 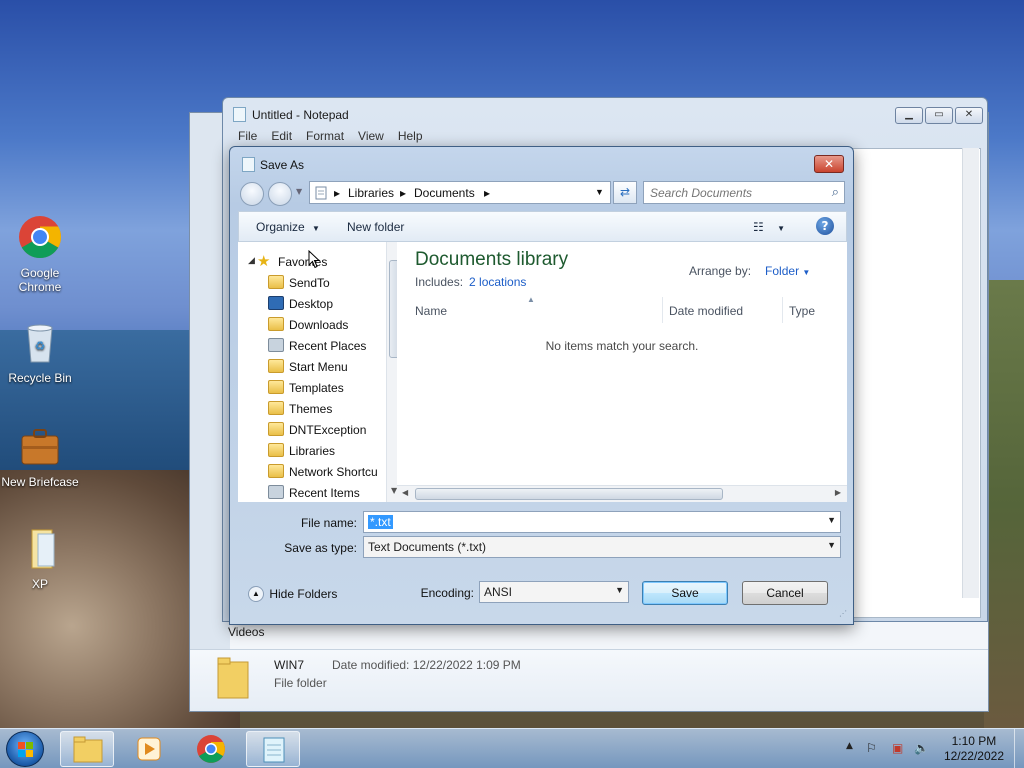 I want to click on taskbar: ▲ ⚐ ▣ 🔈 1:10 PM 12/22/2022, so click(x=512, y=748).